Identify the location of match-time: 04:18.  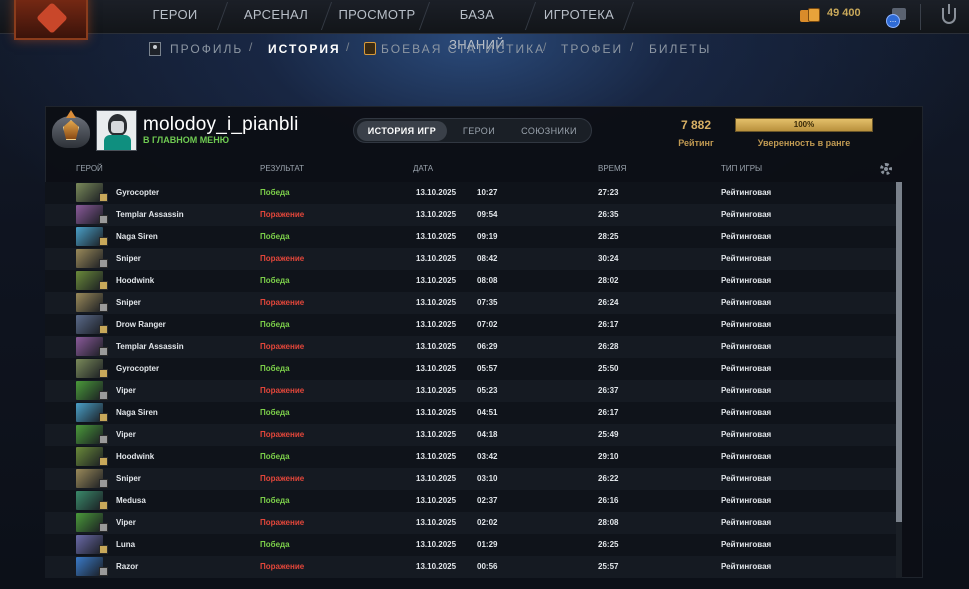
(487, 434).